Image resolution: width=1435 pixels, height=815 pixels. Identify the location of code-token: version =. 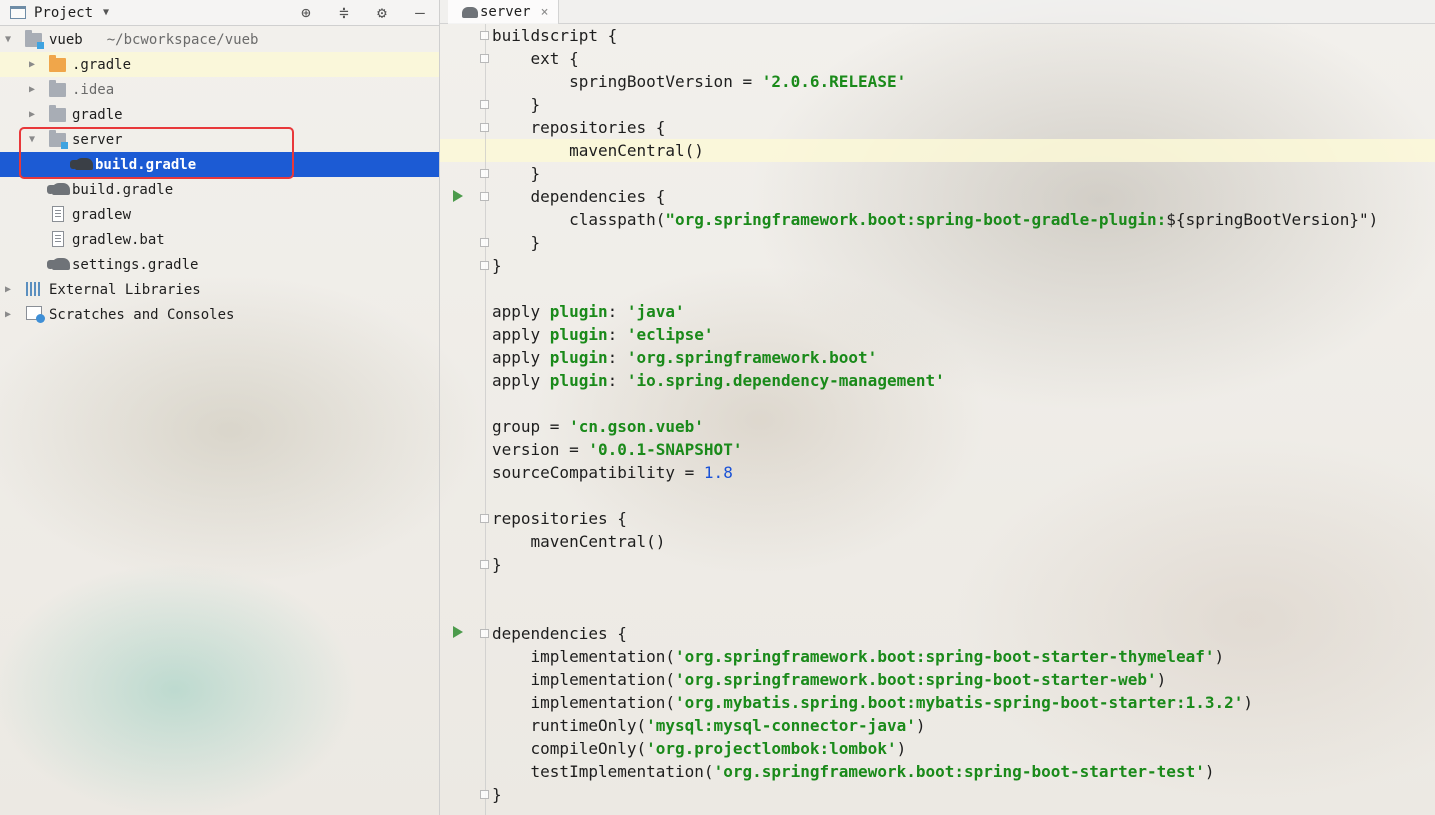
(540, 449).